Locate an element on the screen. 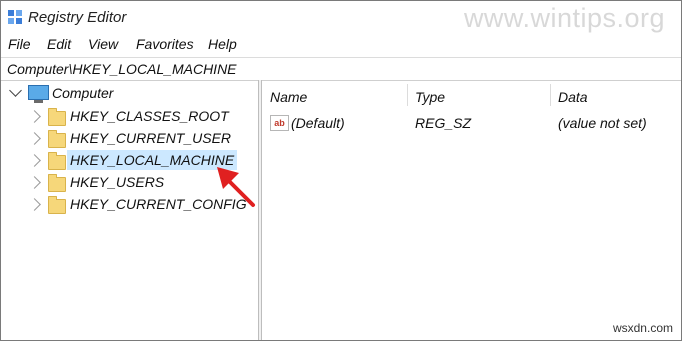 The image size is (682, 341). window-title: Registry Editor is located at coordinates (77, 17).